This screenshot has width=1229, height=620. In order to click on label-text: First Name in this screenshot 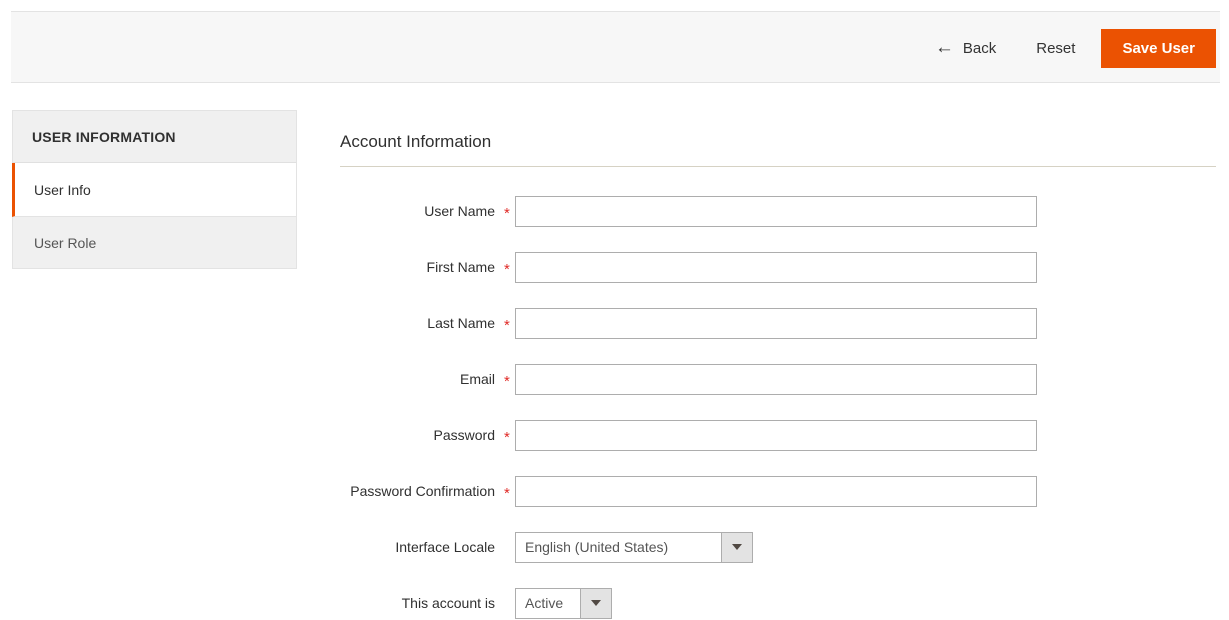, I will do `click(460, 267)`.